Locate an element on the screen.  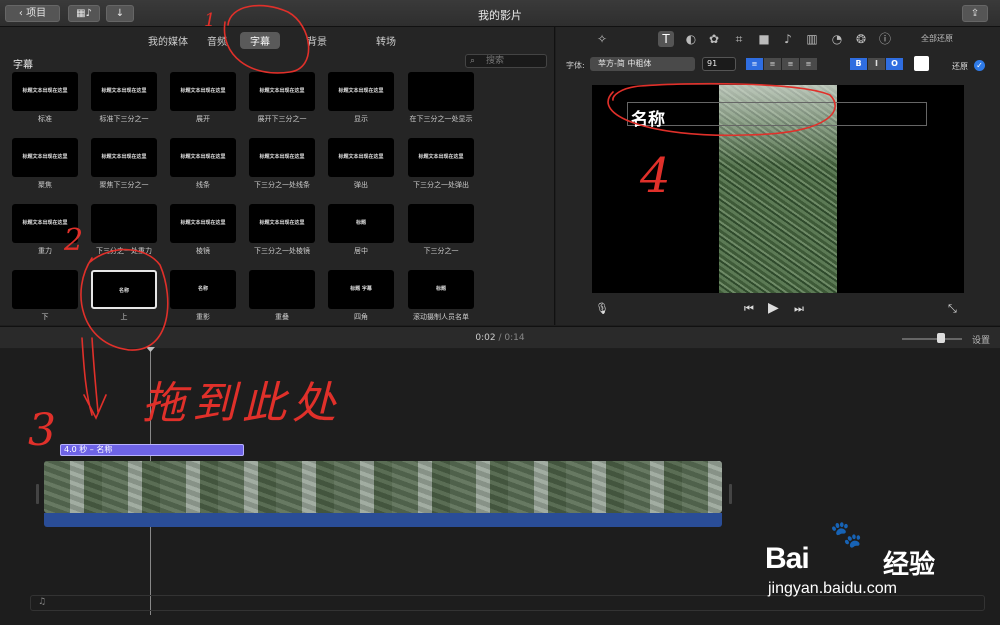
title-tile: 标题 居中 is located at coordinates (361, 236).